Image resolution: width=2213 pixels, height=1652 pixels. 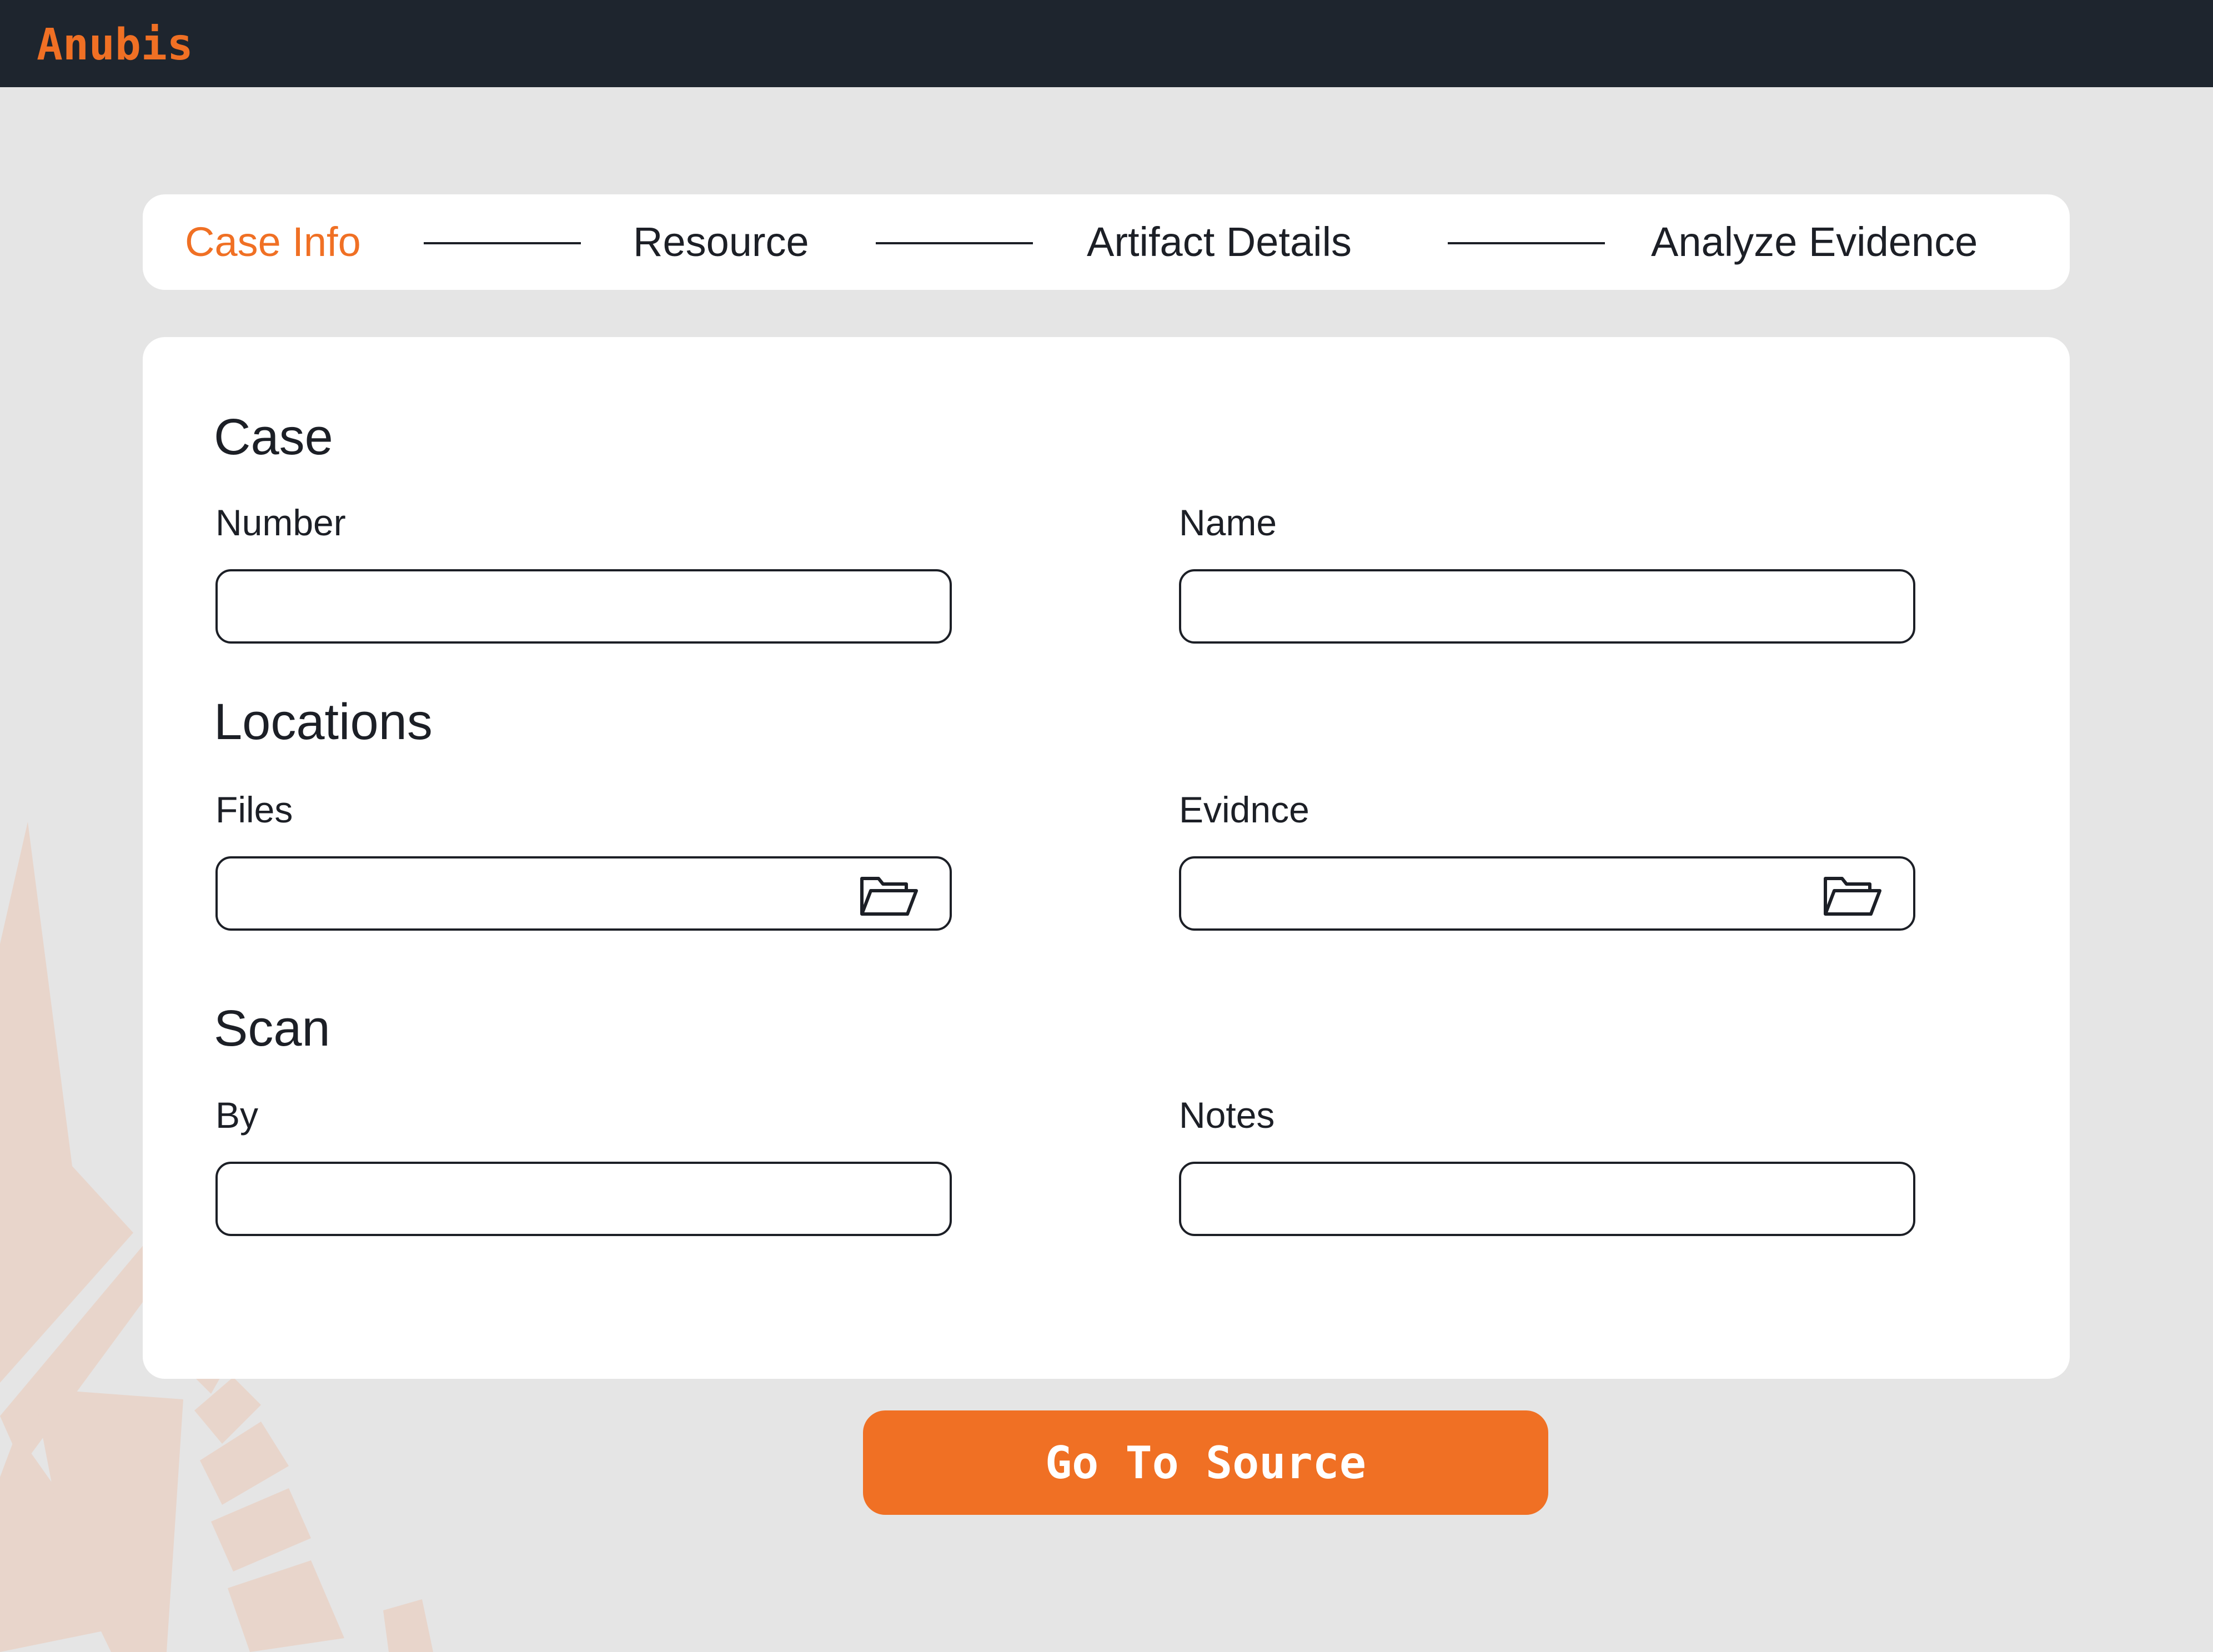 I want to click on app-title: Anubis, so click(x=115, y=45).